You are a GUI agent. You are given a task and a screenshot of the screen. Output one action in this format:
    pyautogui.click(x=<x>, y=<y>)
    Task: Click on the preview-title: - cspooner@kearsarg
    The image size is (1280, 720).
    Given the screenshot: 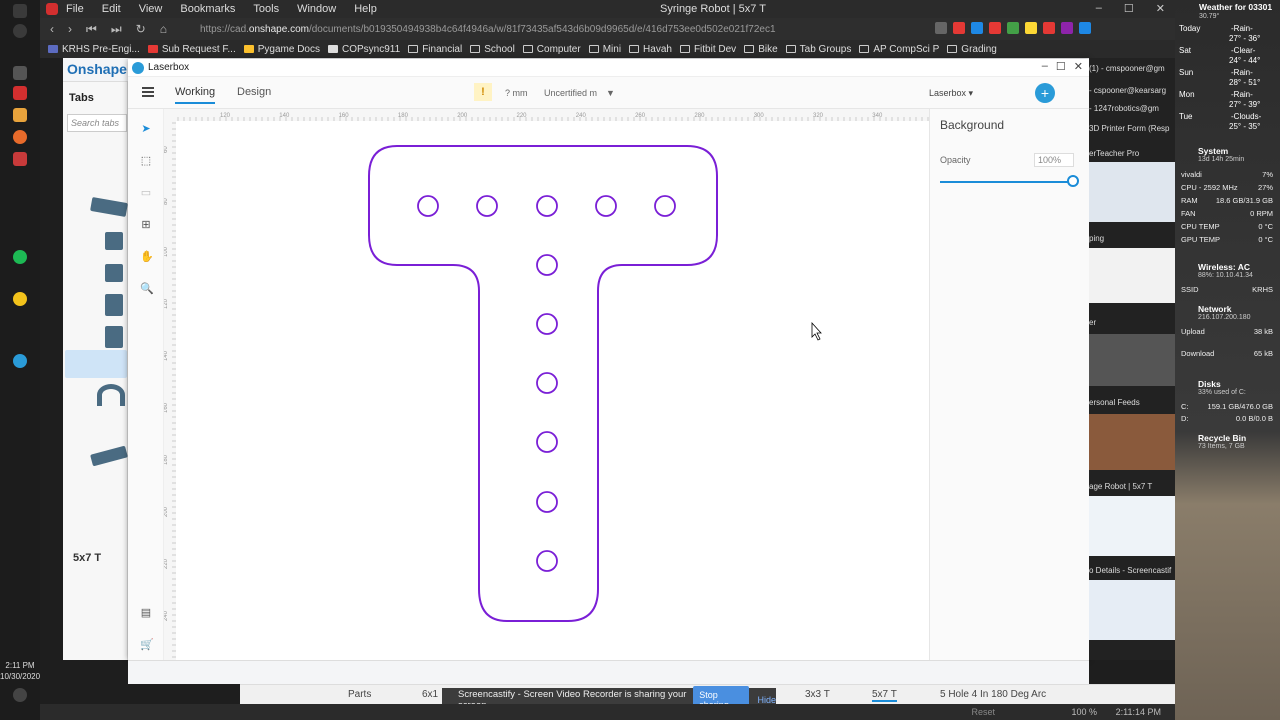 What is the action you would take?
    pyautogui.click(x=1132, y=90)
    